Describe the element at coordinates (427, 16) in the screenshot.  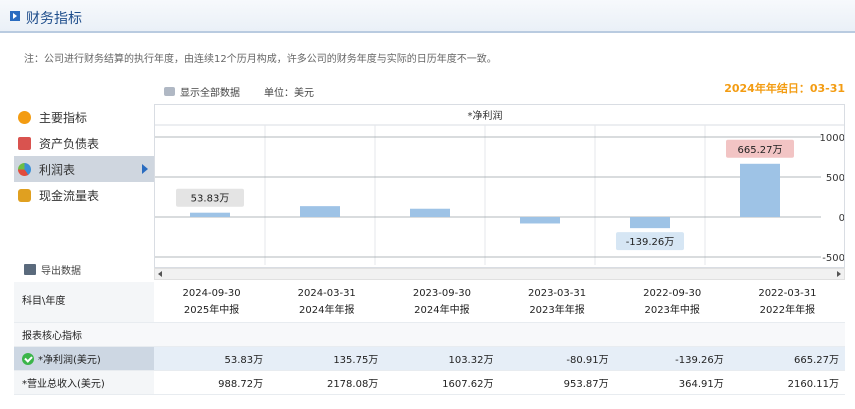
I see `section-header: 财务指标` at that location.